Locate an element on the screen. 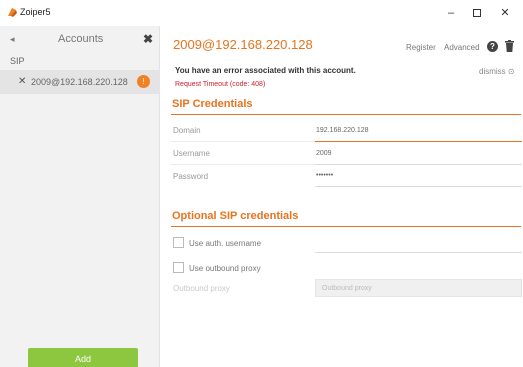 Image resolution: width=523 pixels, height=367 pixels. account-title: 2009@192.168.220.128 is located at coordinates (243, 44).